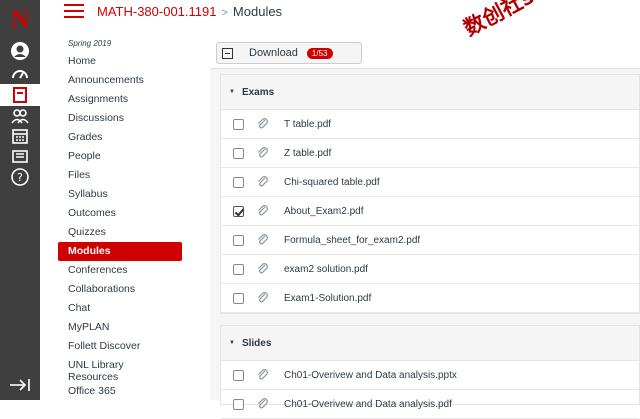  Describe the element at coordinates (425, 47) in the screenshot. I see `modules-toolbar: Download 1/53` at that location.